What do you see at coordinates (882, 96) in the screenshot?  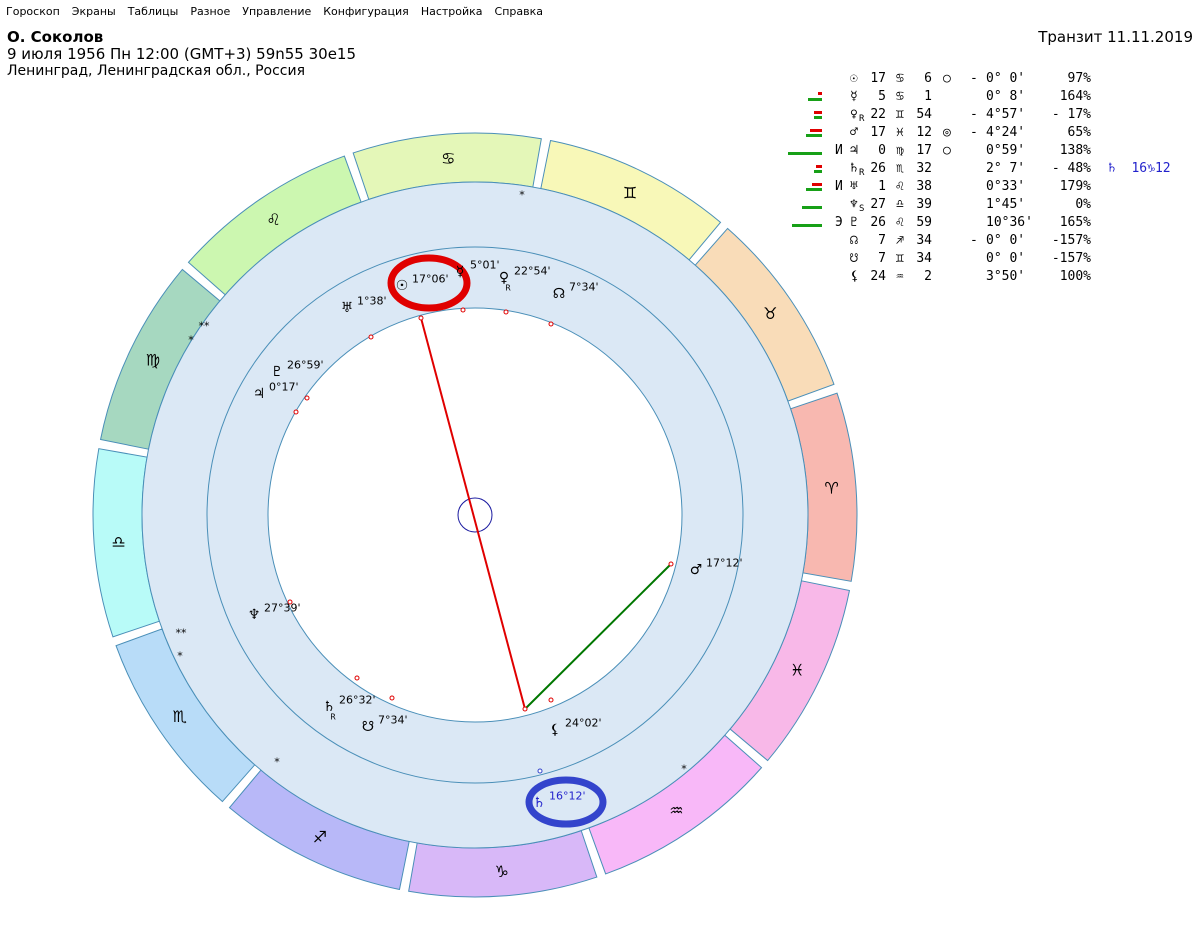 I see `planet-deg: 5` at bounding box center [882, 96].